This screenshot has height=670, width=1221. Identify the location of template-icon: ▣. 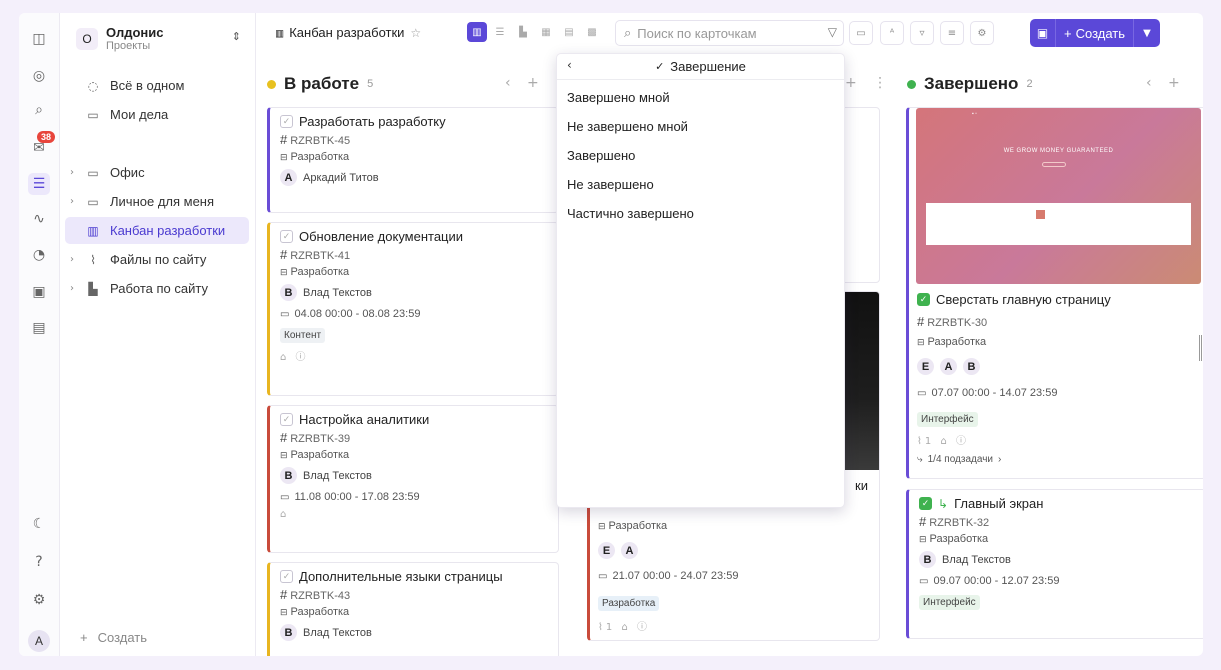
(1043, 33).